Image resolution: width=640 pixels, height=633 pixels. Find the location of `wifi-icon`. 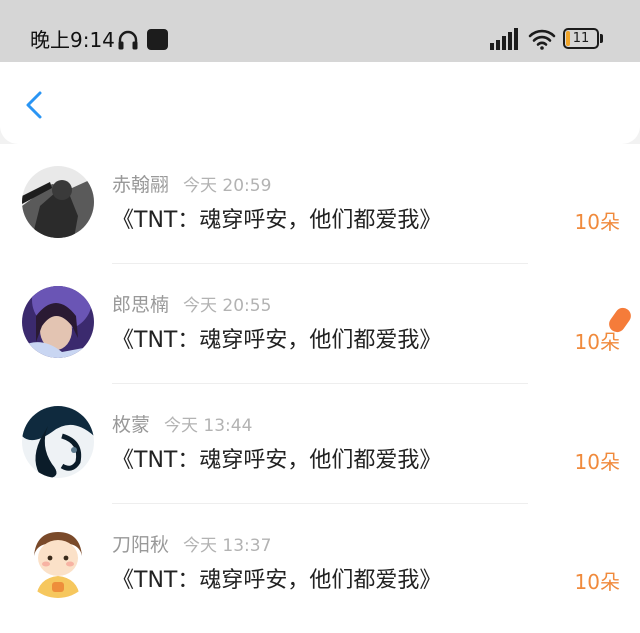

wifi-icon is located at coordinates (542, 39).